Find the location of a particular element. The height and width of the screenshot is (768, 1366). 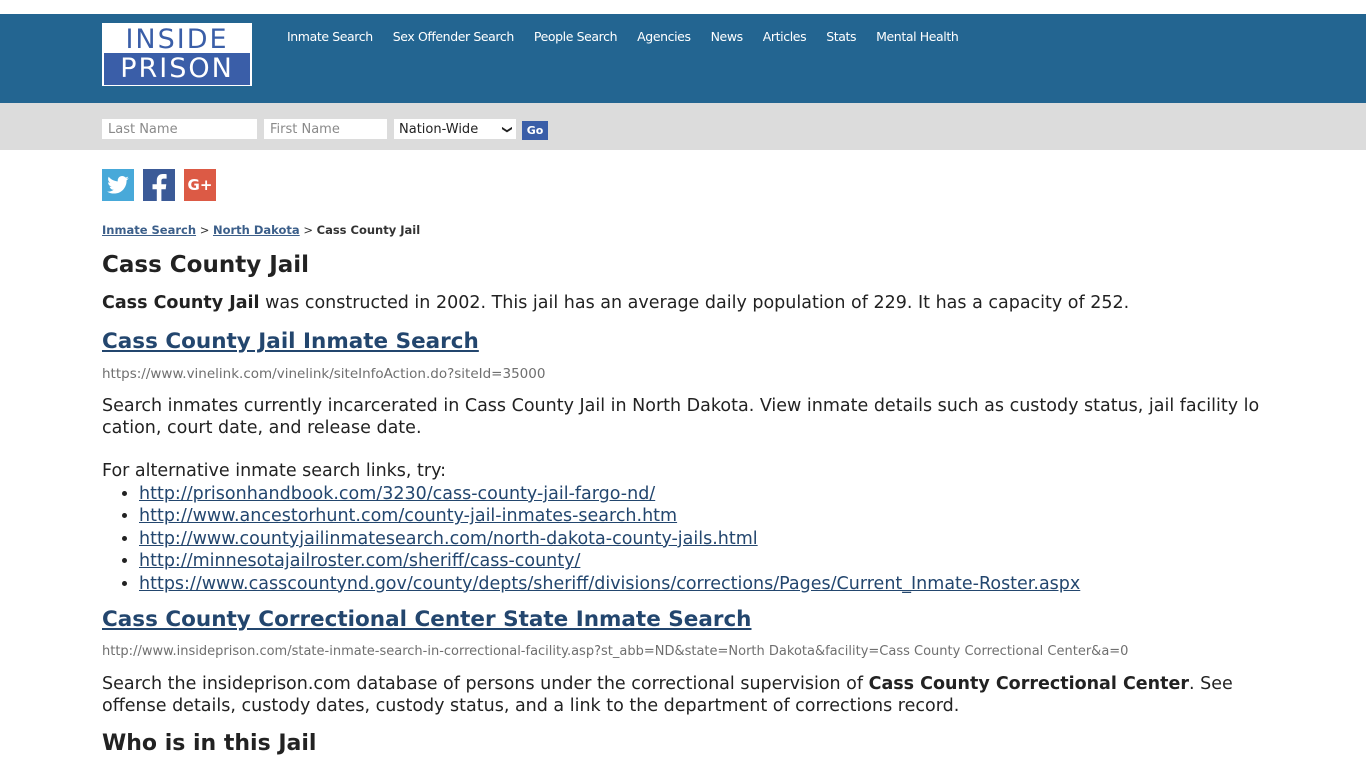

nav-mental-health: Mental Health is located at coordinates (917, 37).